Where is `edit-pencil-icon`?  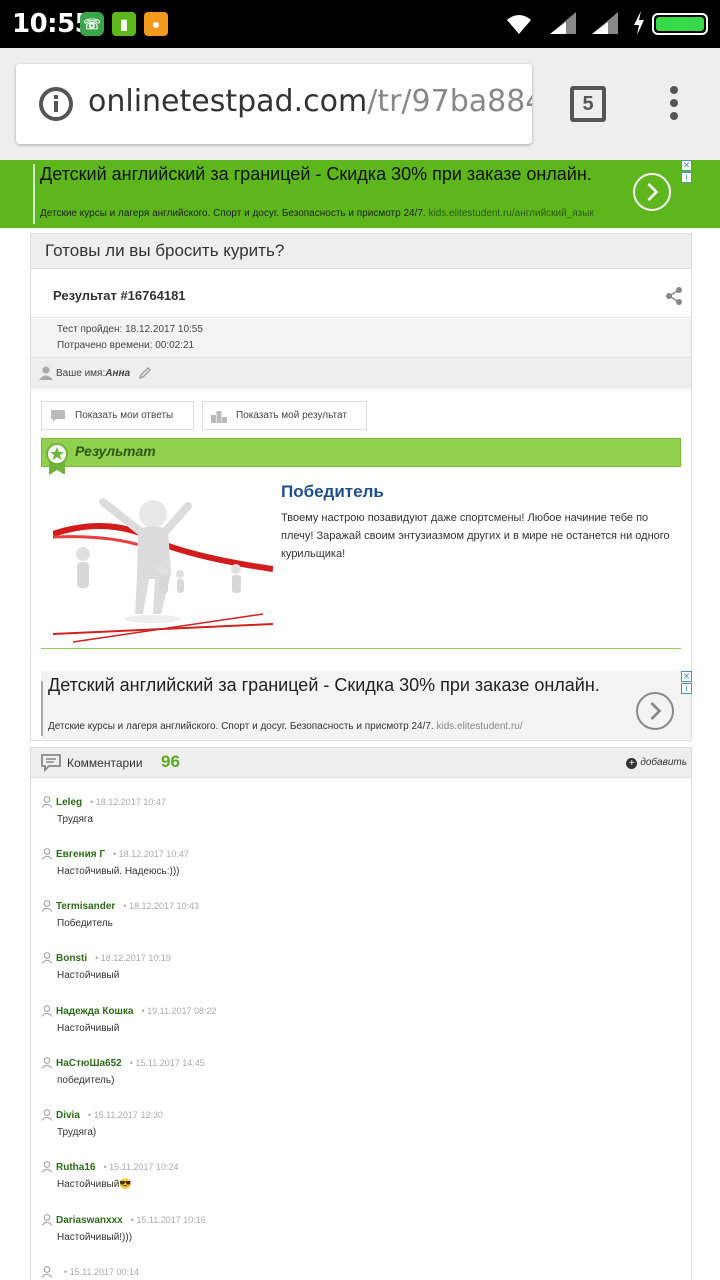
edit-pencil-icon is located at coordinates (145, 373).